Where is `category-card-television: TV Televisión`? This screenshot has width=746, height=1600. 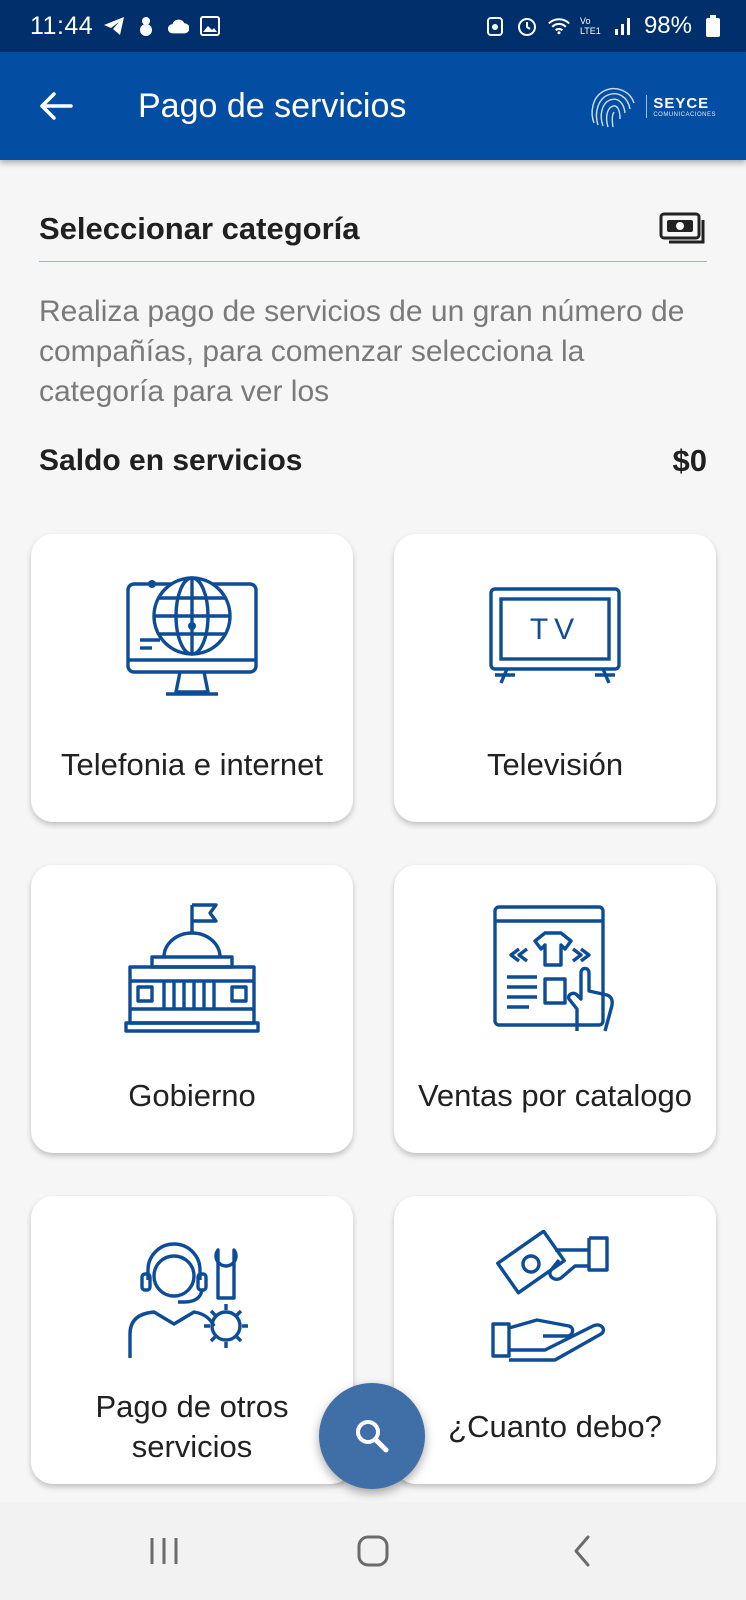 category-card-television: TV Televisión is located at coordinates (555, 678).